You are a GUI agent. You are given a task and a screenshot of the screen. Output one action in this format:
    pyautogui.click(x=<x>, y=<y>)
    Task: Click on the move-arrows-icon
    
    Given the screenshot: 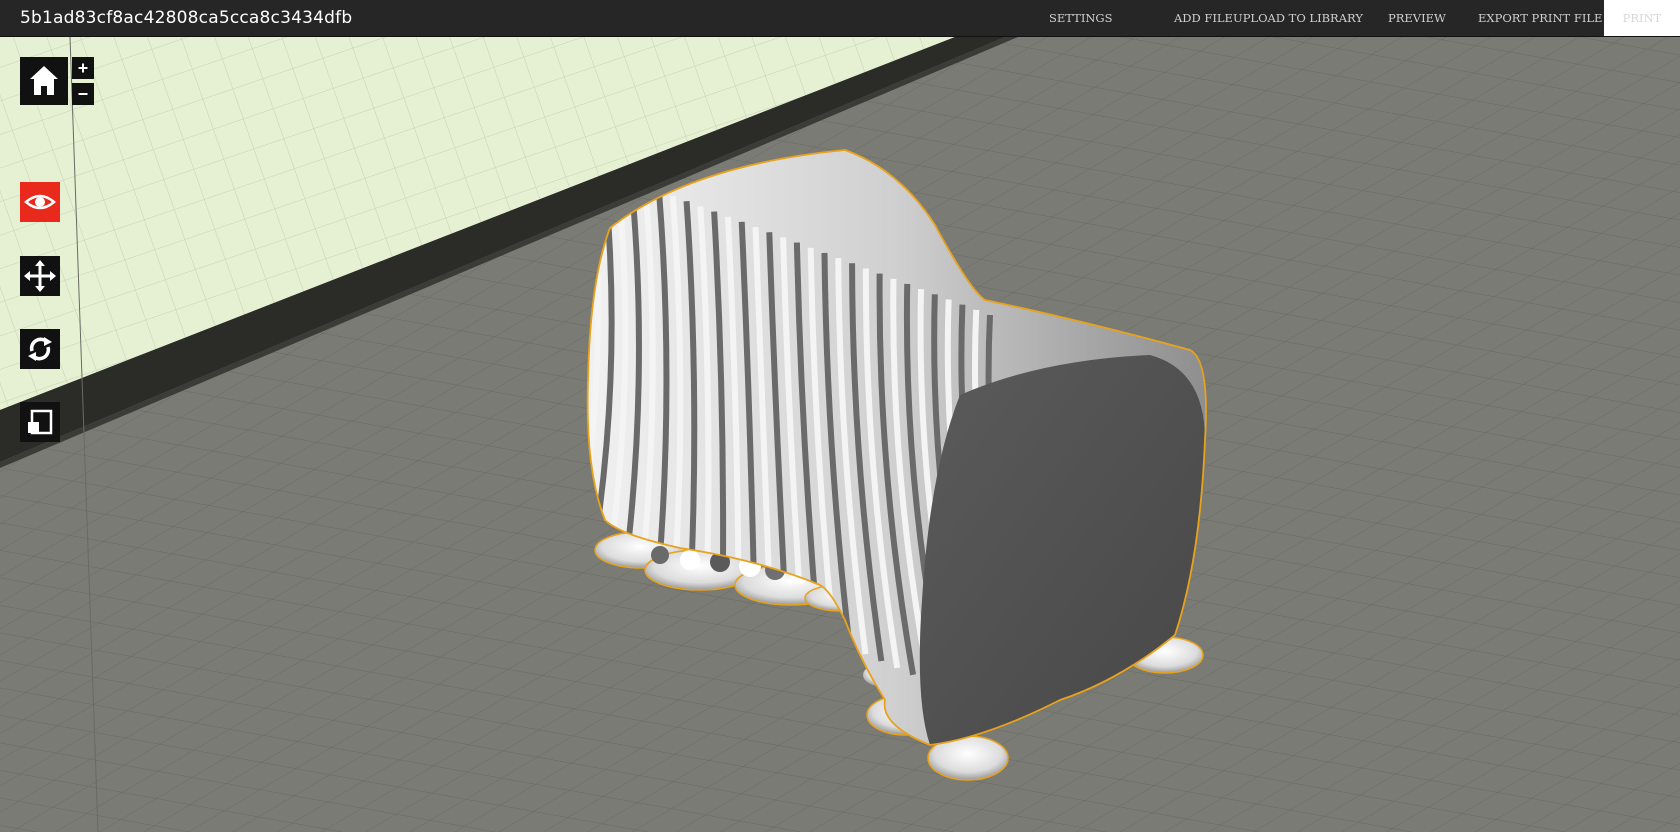 What is the action you would take?
    pyautogui.click(x=40, y=276)
    